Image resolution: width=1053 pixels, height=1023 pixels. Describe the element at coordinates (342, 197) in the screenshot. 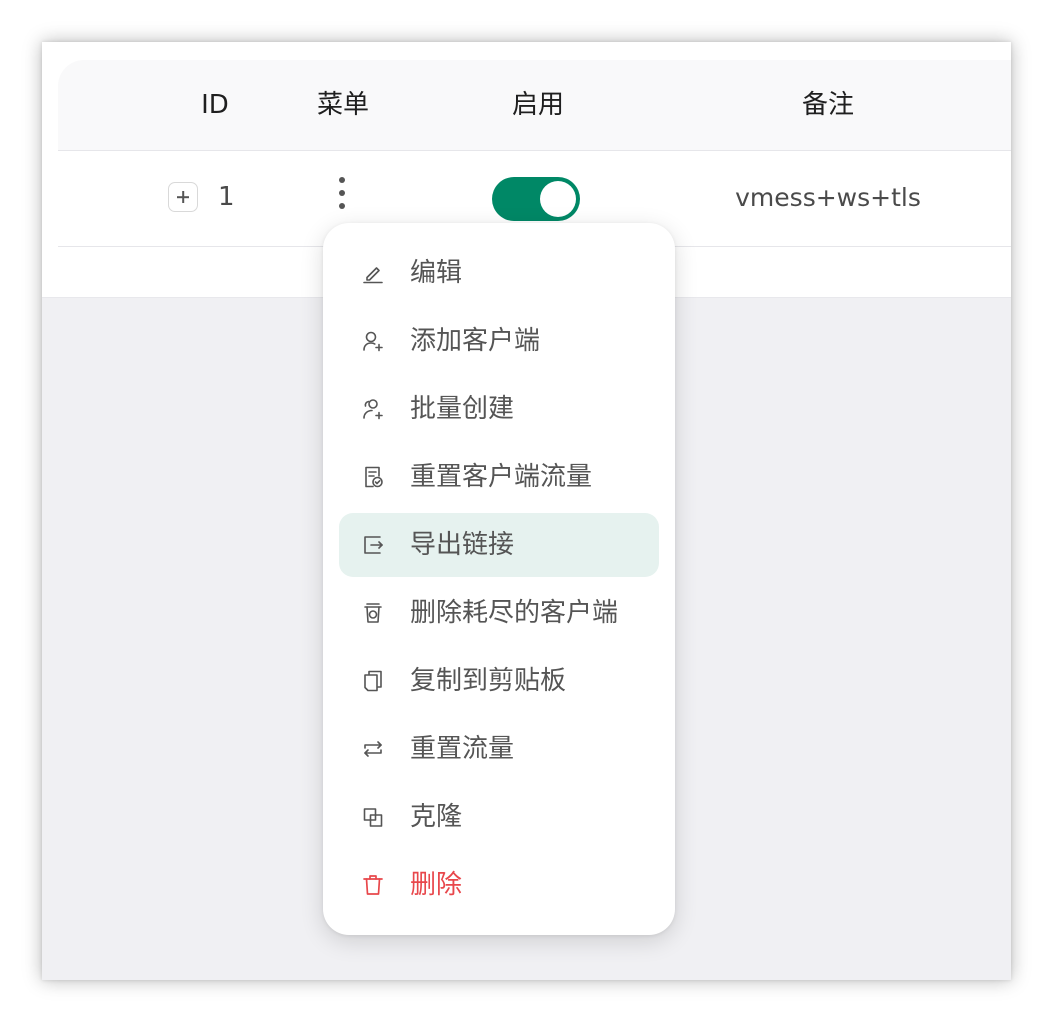

I see `more-menu-icon` at that location.